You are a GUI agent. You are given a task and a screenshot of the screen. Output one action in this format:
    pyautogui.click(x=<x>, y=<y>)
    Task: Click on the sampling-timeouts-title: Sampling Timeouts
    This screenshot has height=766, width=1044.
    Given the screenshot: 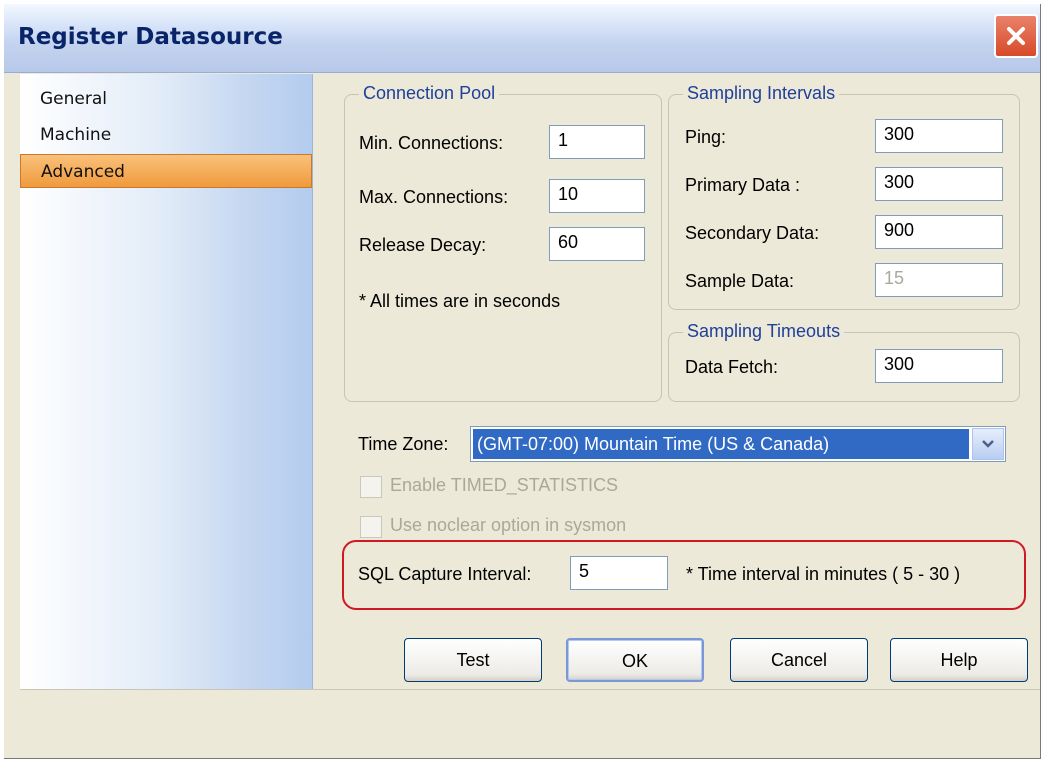 What is the action you would take?
    pyautogui.click(x=764, y=331)
    